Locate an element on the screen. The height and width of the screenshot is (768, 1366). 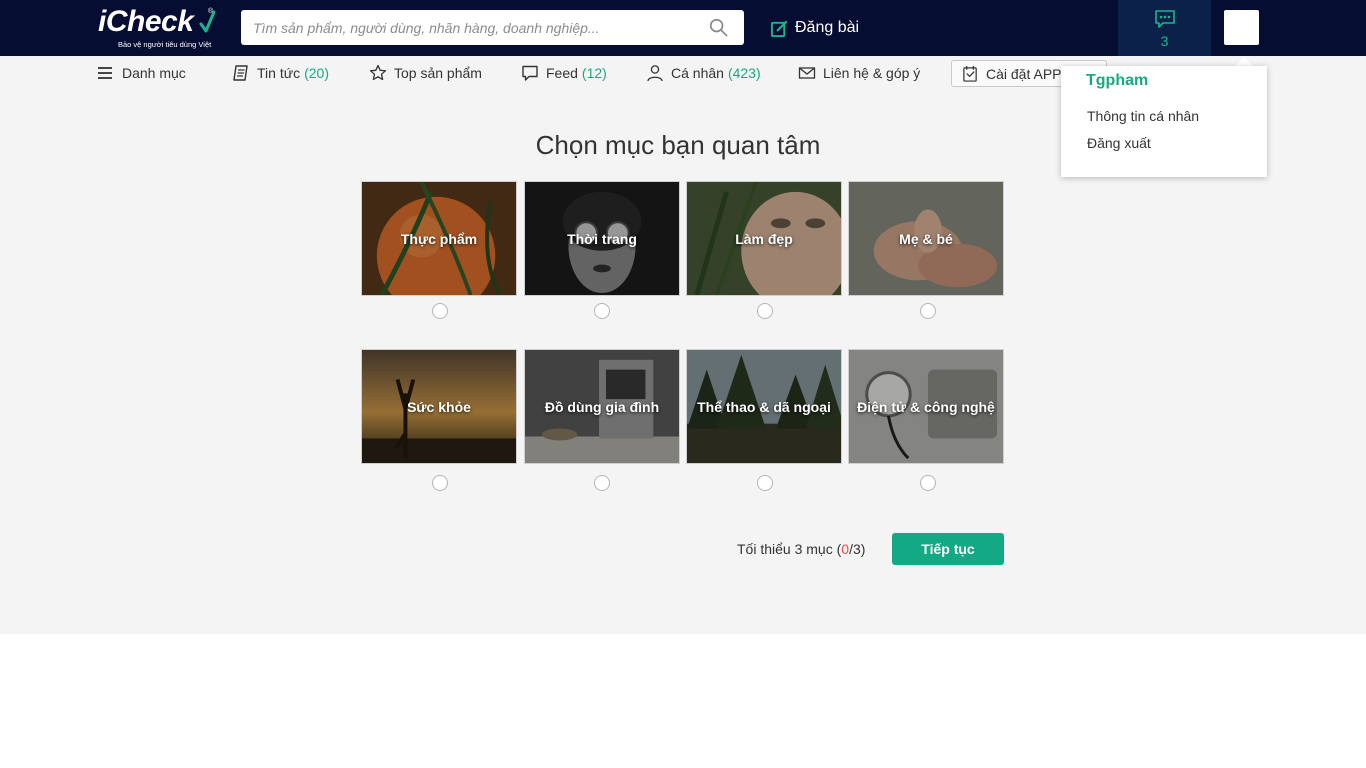
messages-button: 3 is located at coordinates (1164, 28).